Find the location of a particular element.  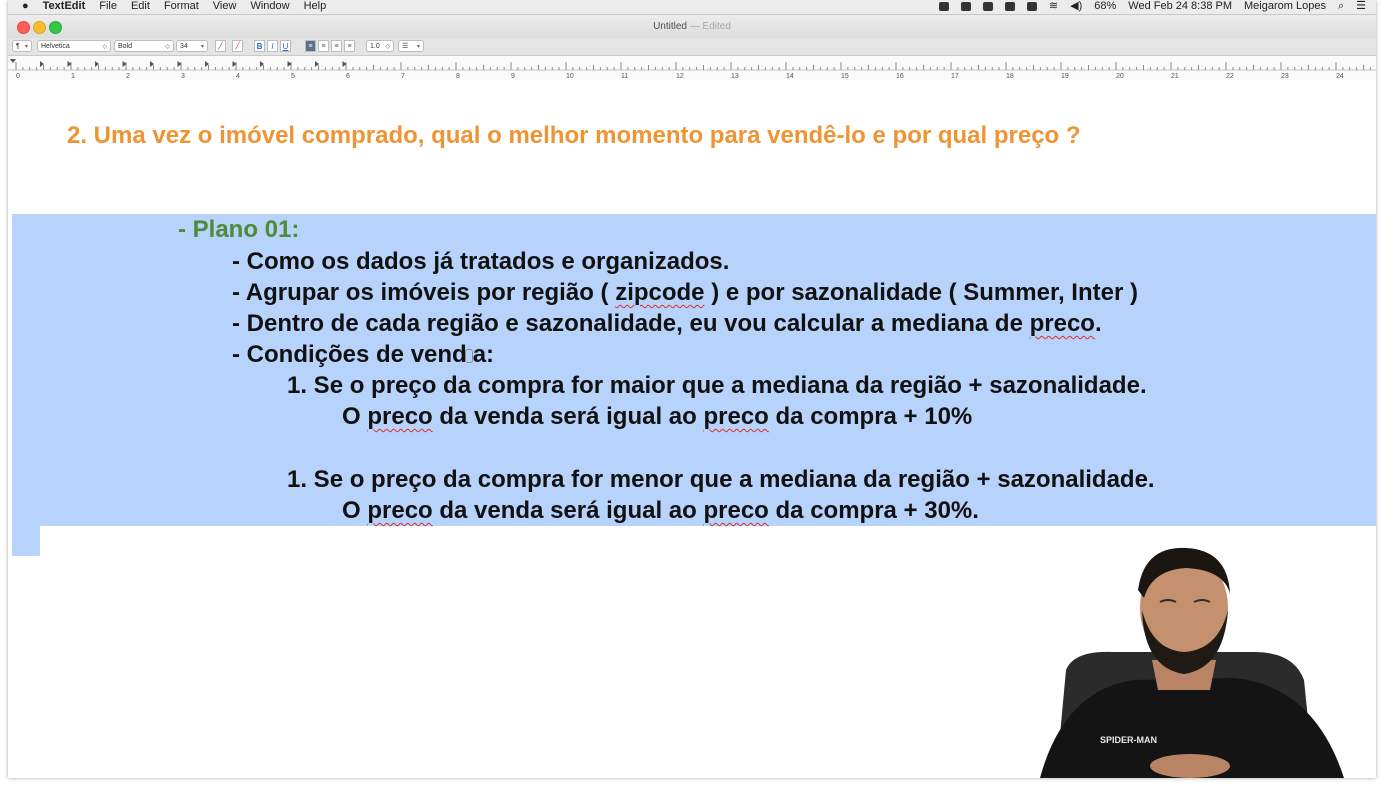

font-style-select: Bold ◇ is located at coordinates (144, 46).